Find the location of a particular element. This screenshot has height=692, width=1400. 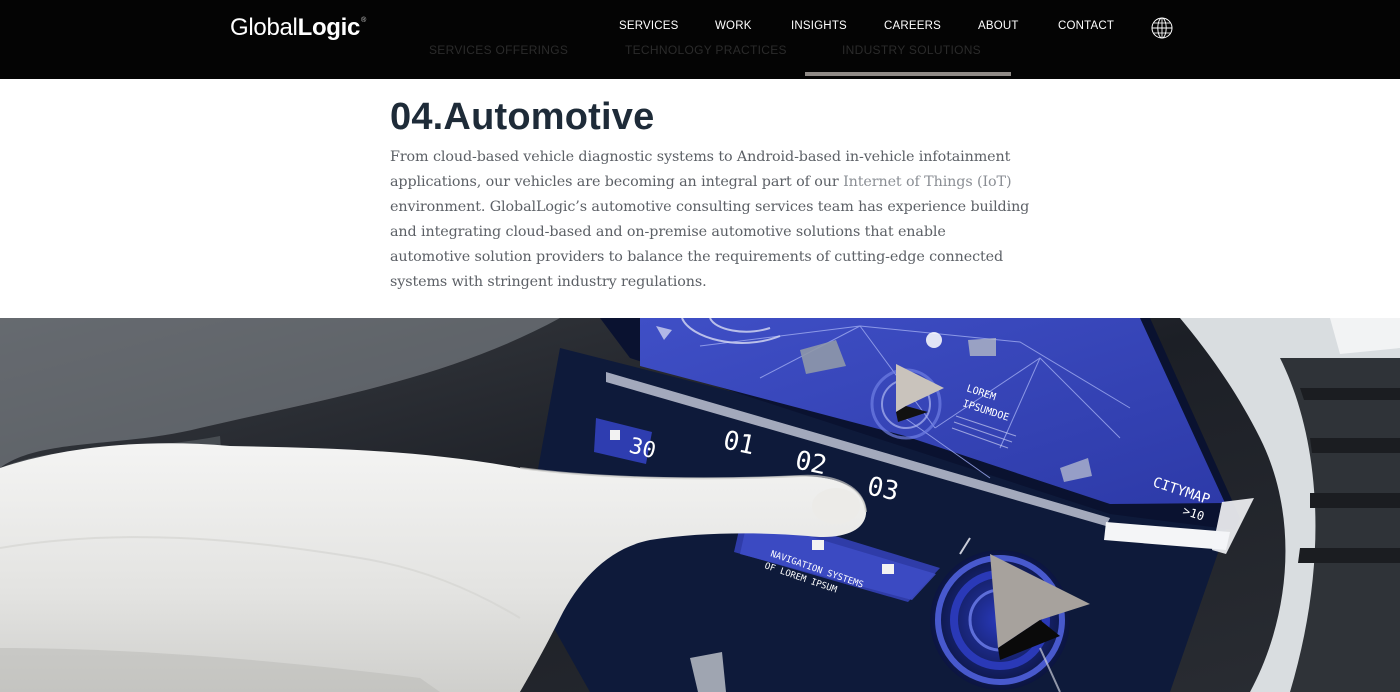

subnav-services-offerings: SERVICES OFFERINGS is located at coordinates (498, 50).